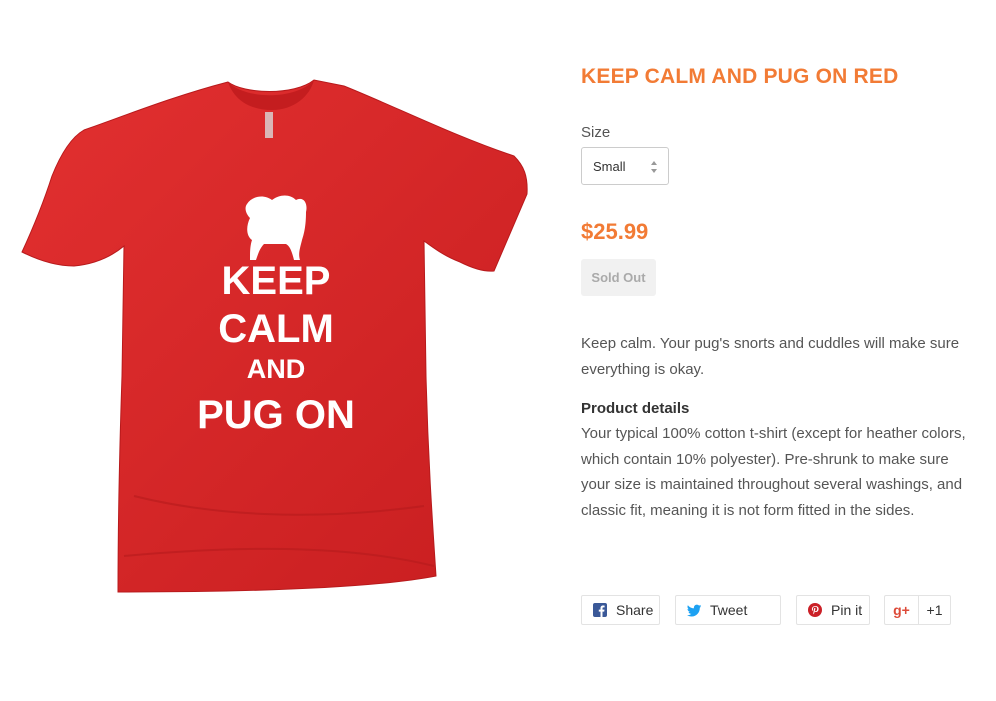 This screenshot has height=701, width=996. What do you see at coordinates (615, 231) in the screenshot?
I see `product-price: $25.99` at bounding box center [615, 231].